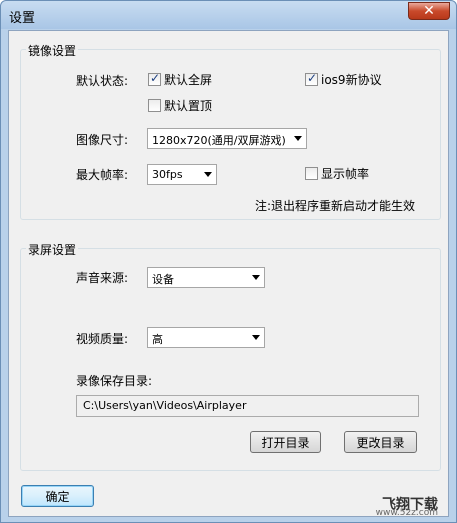 This screenshot has height=523, width=457. I want to click on pin-top-checkbox: 默认置顶, so click(180, 105).